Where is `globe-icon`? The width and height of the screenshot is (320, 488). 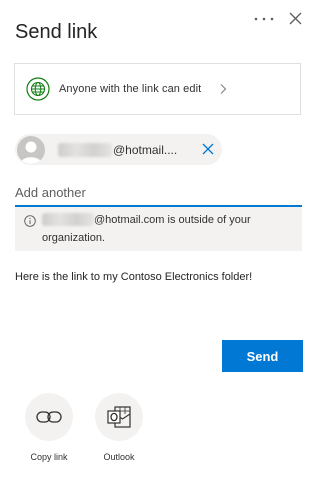 globe-icon is located at coordinates (38, 89).